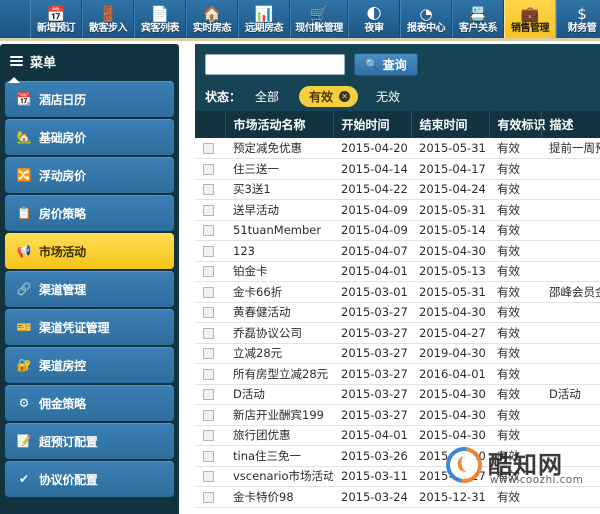 The image size is (600, 514). What do you see at coordinates (397, 189) in the screenshot?
I see `table-row: 买3送1 2015-04-22 2015-04-24 有效` at bounding box center [397, 189].